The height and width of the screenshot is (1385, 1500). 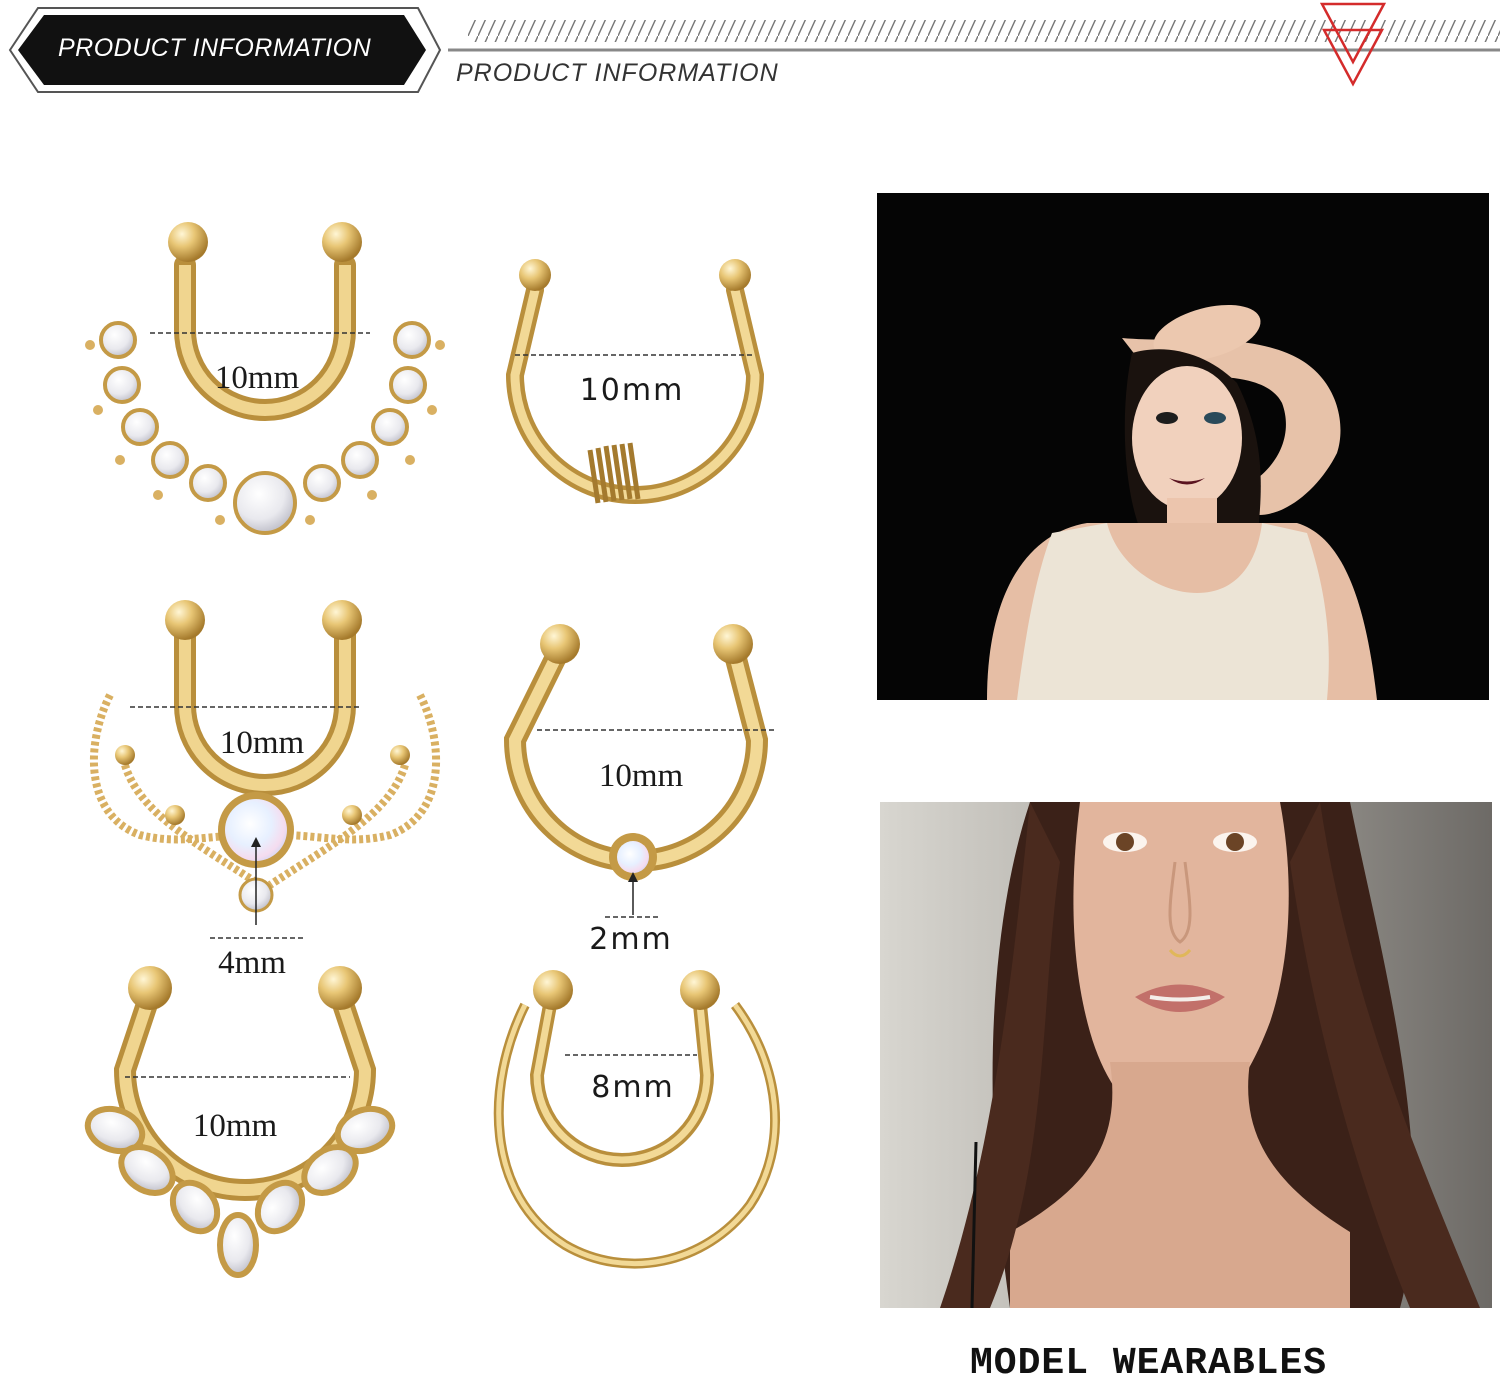 What do you see at coordinates (1353, 44) in the screenshot?
I see `triangle-logo-icon` at bounding box center [1353, 44].